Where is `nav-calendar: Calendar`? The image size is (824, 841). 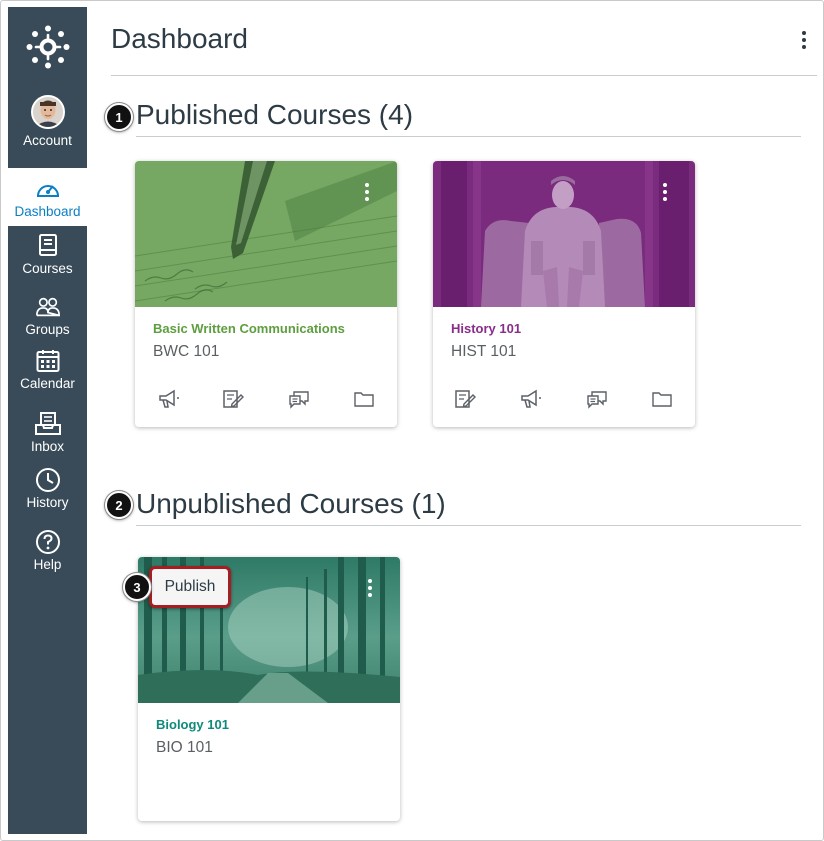 nav-calendar: Calendar is located at coordinates (47, 377).